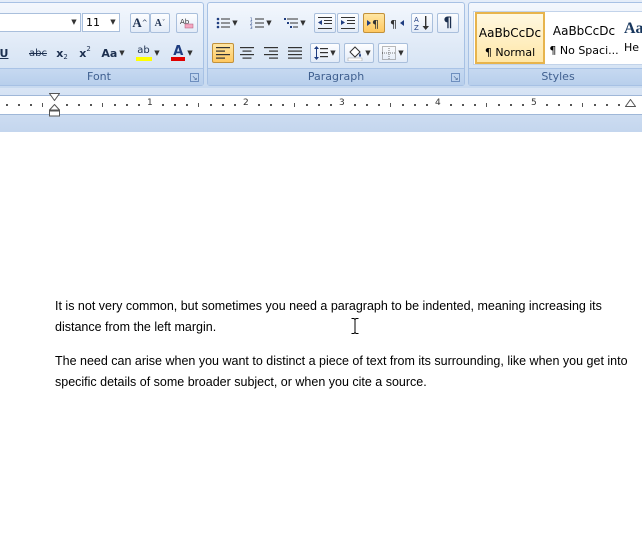 This screenshot has width=642, height=548. What do you see at coordinates (113, 53) in the screenshot?
I see `change-case-button: Aa ▼` at bounding box center [113, 53].